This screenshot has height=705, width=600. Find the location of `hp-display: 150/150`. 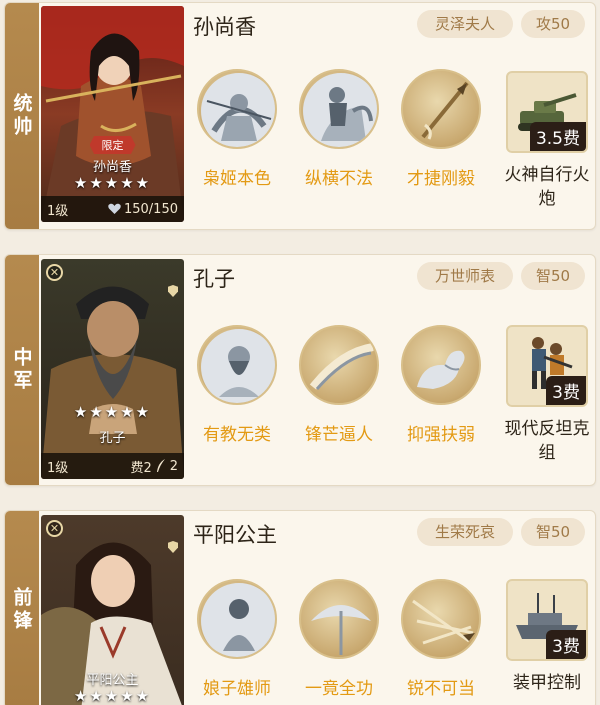

hp-display: 150/150 is located at coordinates (143, 209).